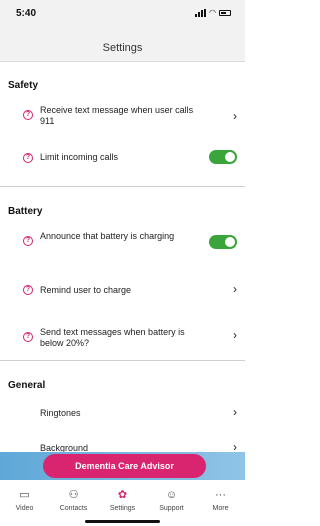  I want to click on tab-label: Contacts, so click(73, 508).